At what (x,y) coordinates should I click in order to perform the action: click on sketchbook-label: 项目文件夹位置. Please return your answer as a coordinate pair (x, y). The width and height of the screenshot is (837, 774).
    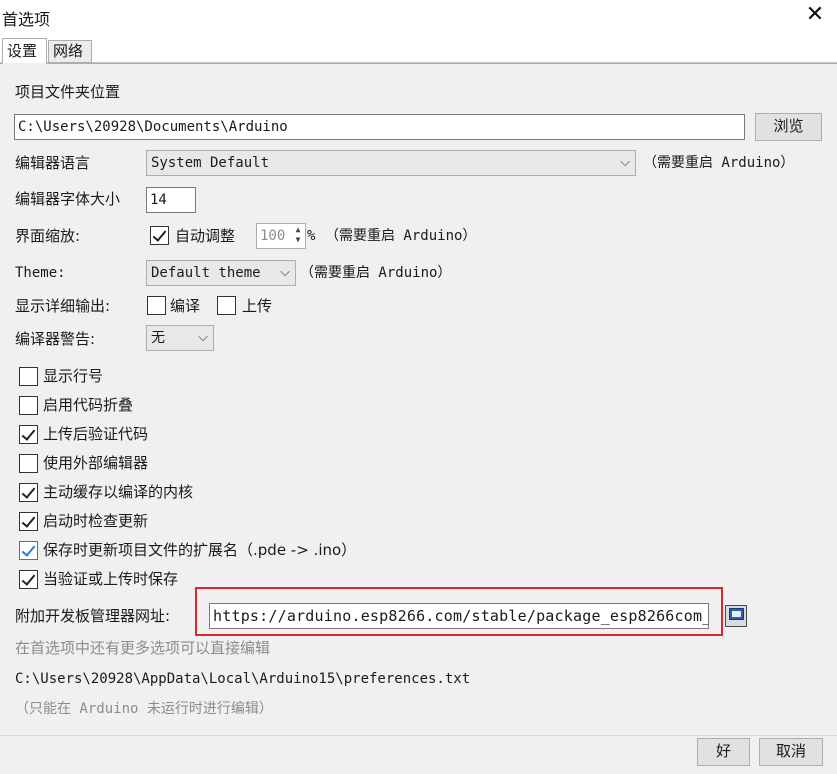
    Looking at the image, I should click on (68, 92).